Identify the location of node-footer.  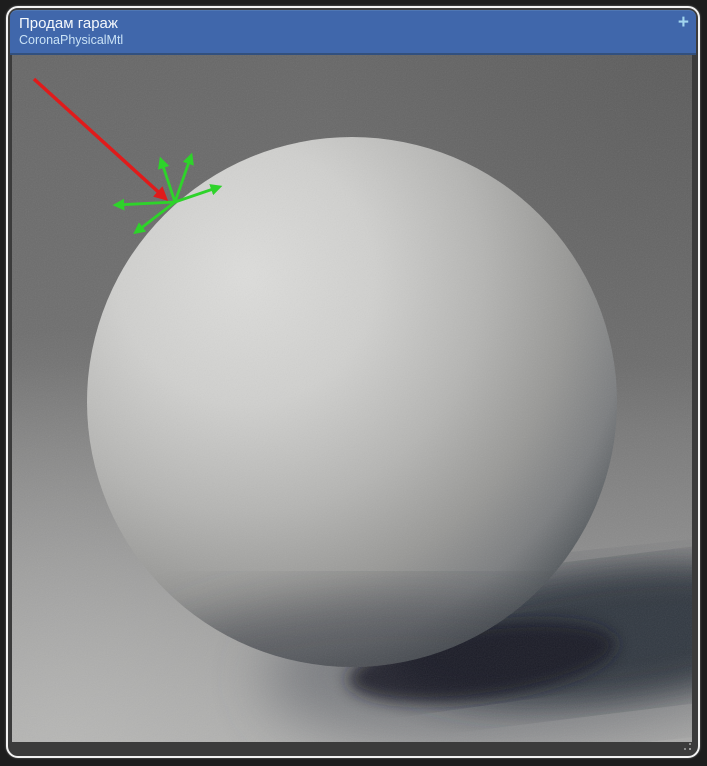
(353, 748).